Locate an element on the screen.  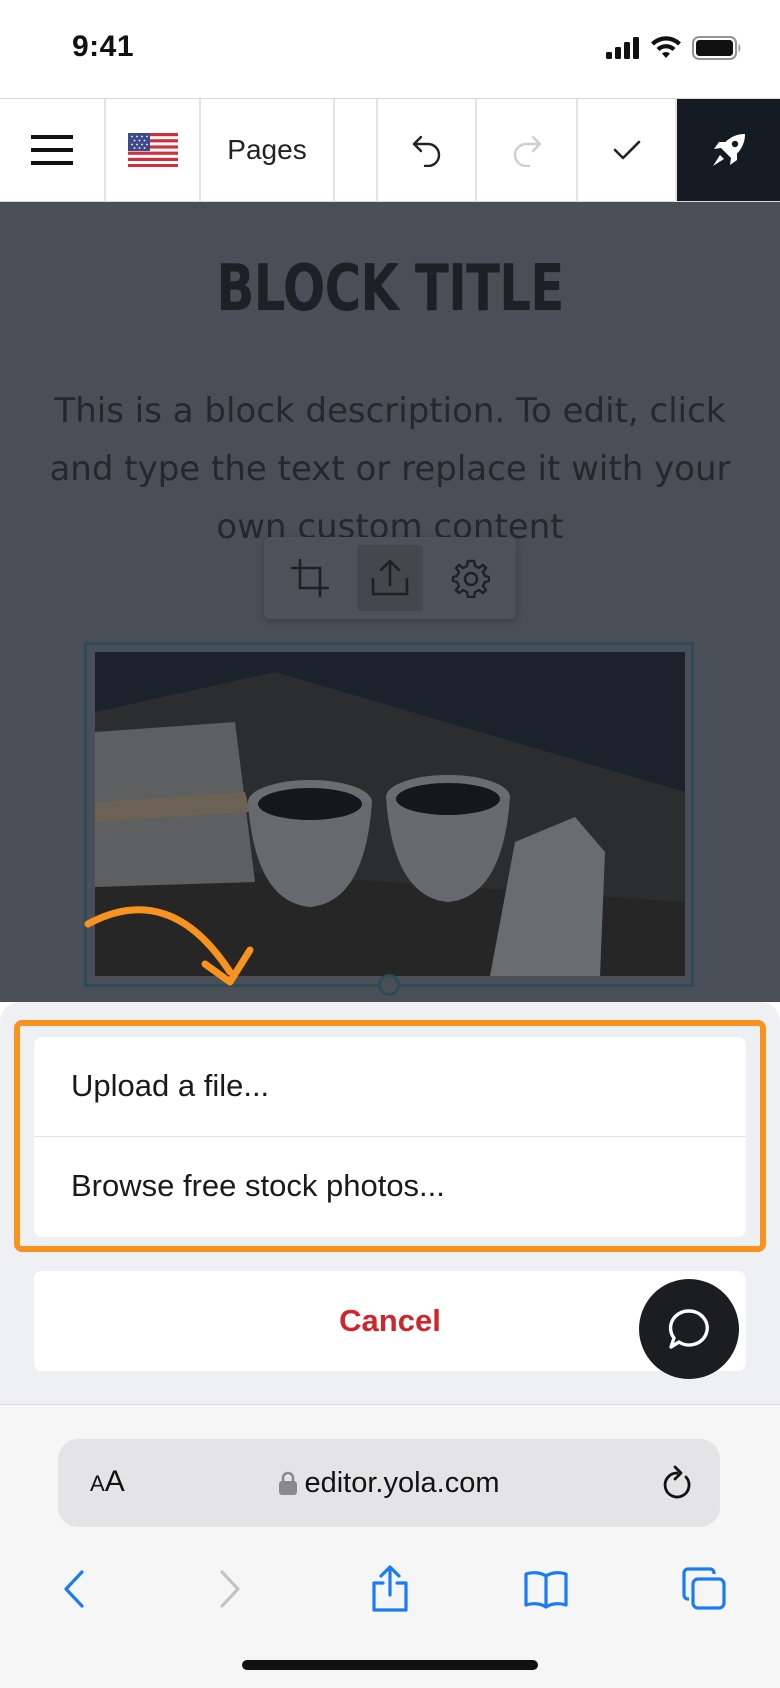
reload-icon is located at coordinates (677, 1482).